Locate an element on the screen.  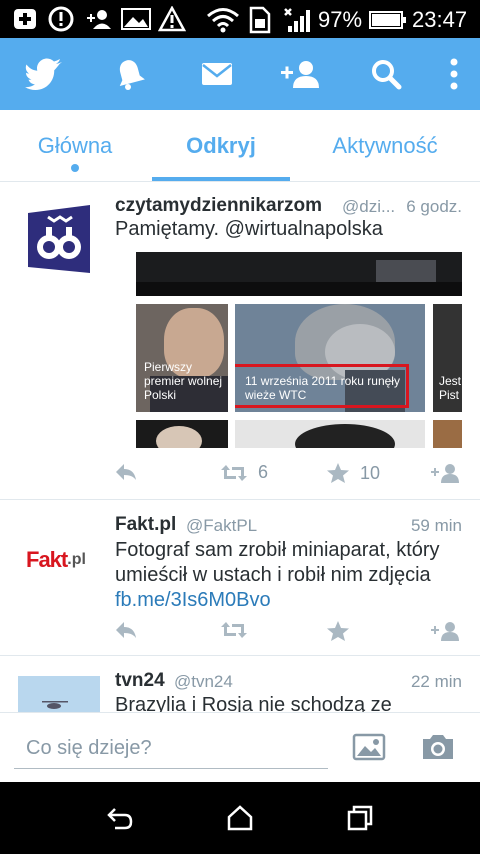
media-top-strip is located at coordinates (299, 274).